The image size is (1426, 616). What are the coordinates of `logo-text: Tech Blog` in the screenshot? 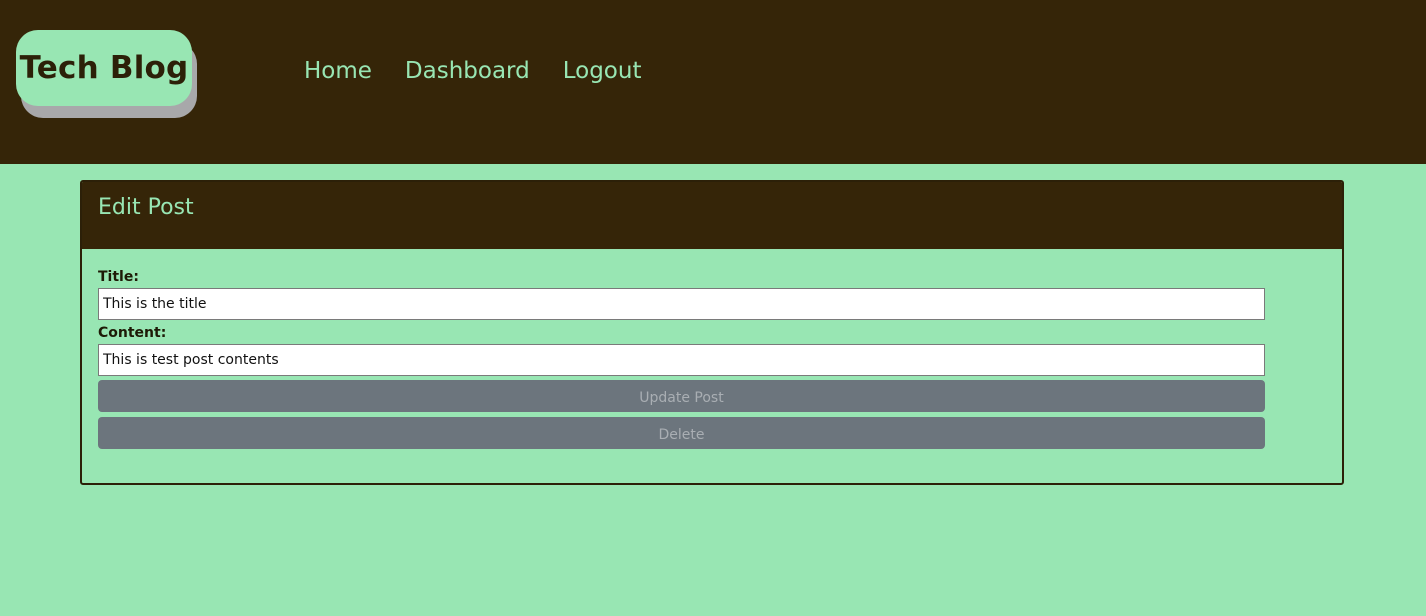 It's located at (104, 68).